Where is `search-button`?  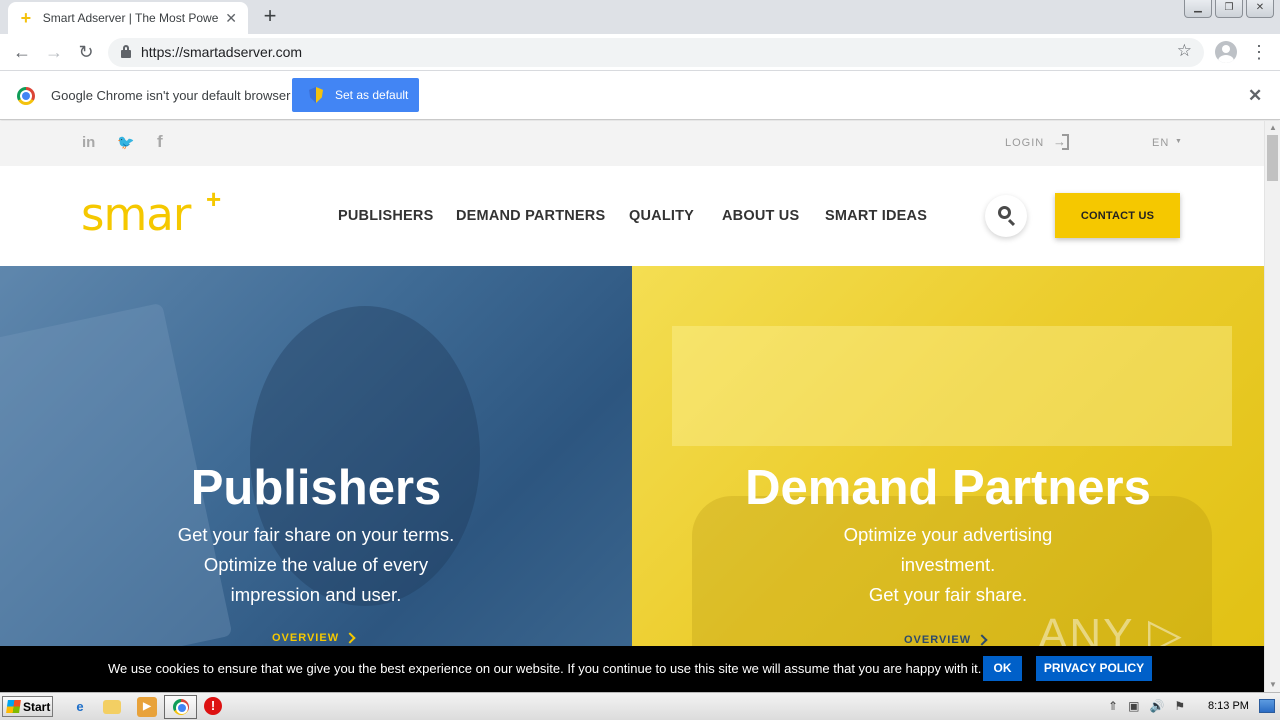 search-button is located at coordinates (1006, 216).